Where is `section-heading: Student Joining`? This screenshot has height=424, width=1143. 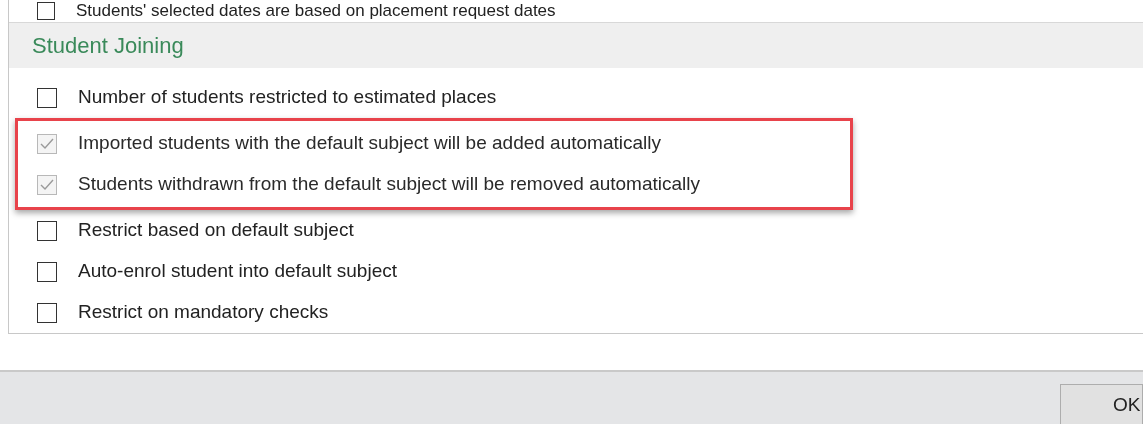 section-heading: Student Joining is located at coordinates (108, 46).